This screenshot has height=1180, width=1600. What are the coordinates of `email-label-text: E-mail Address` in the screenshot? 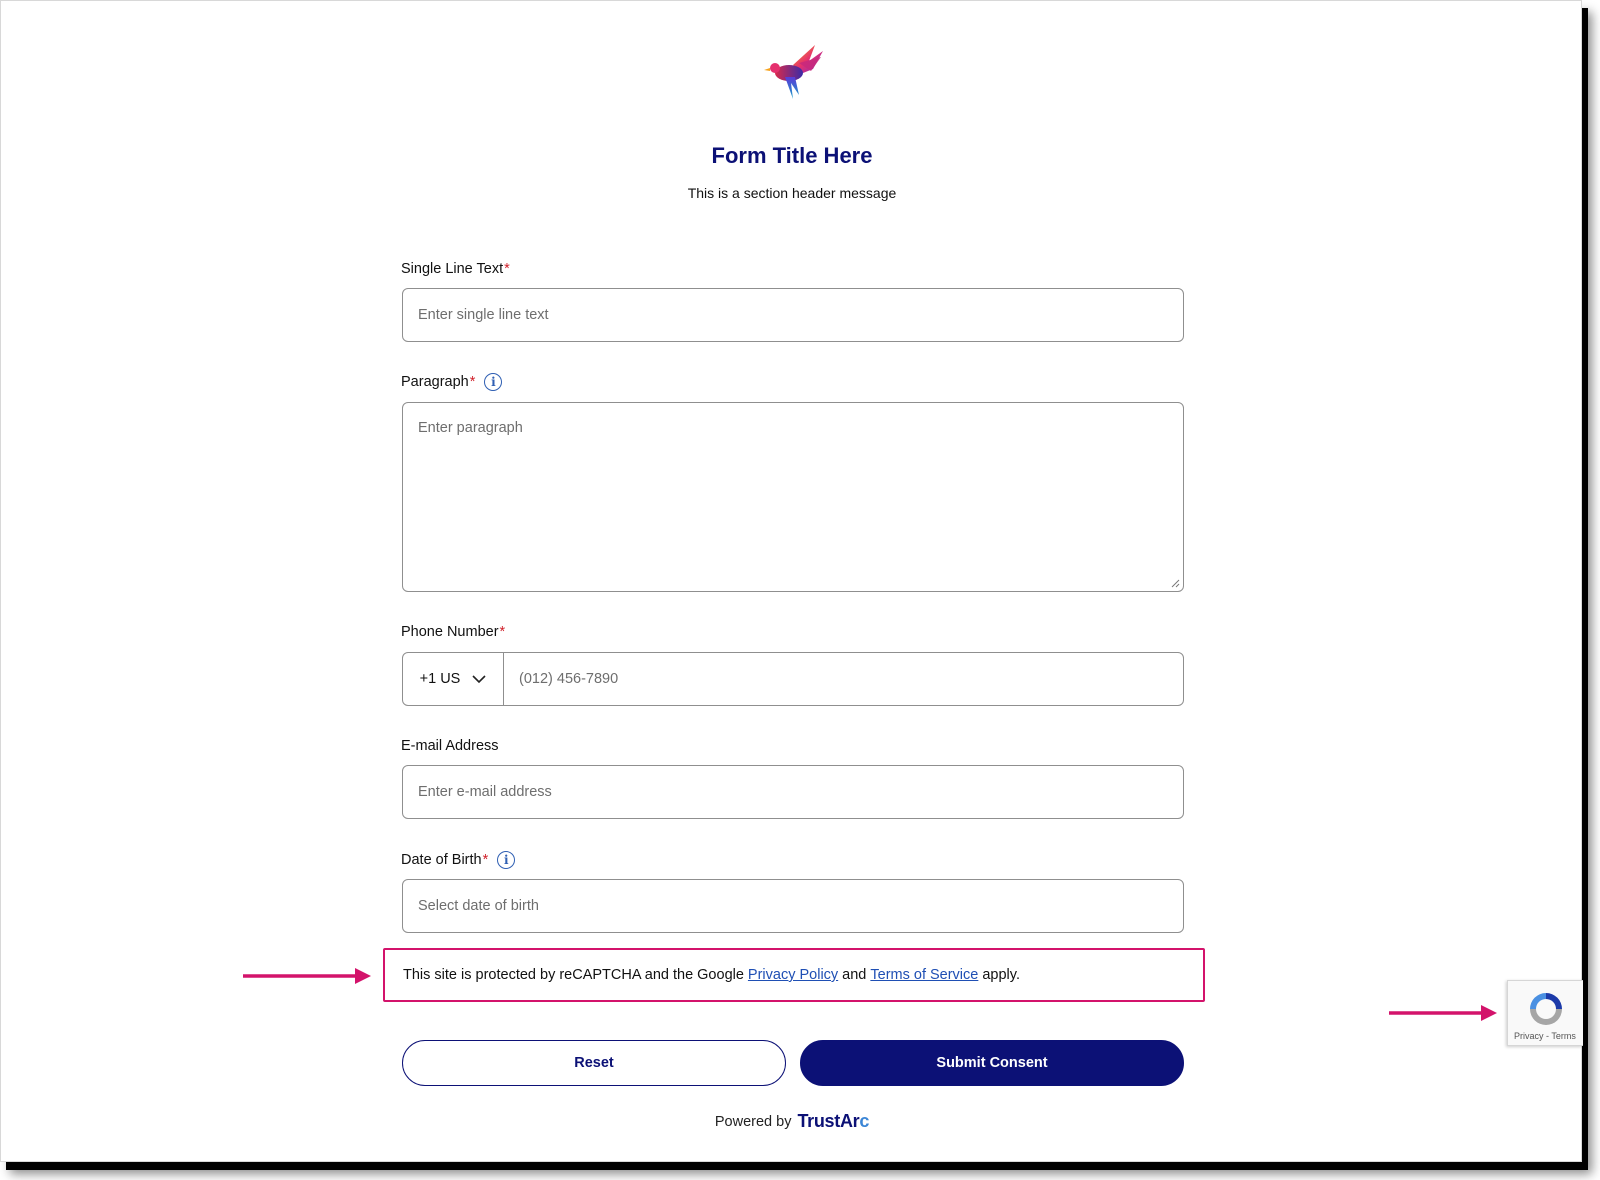 It's located at (450, 746).